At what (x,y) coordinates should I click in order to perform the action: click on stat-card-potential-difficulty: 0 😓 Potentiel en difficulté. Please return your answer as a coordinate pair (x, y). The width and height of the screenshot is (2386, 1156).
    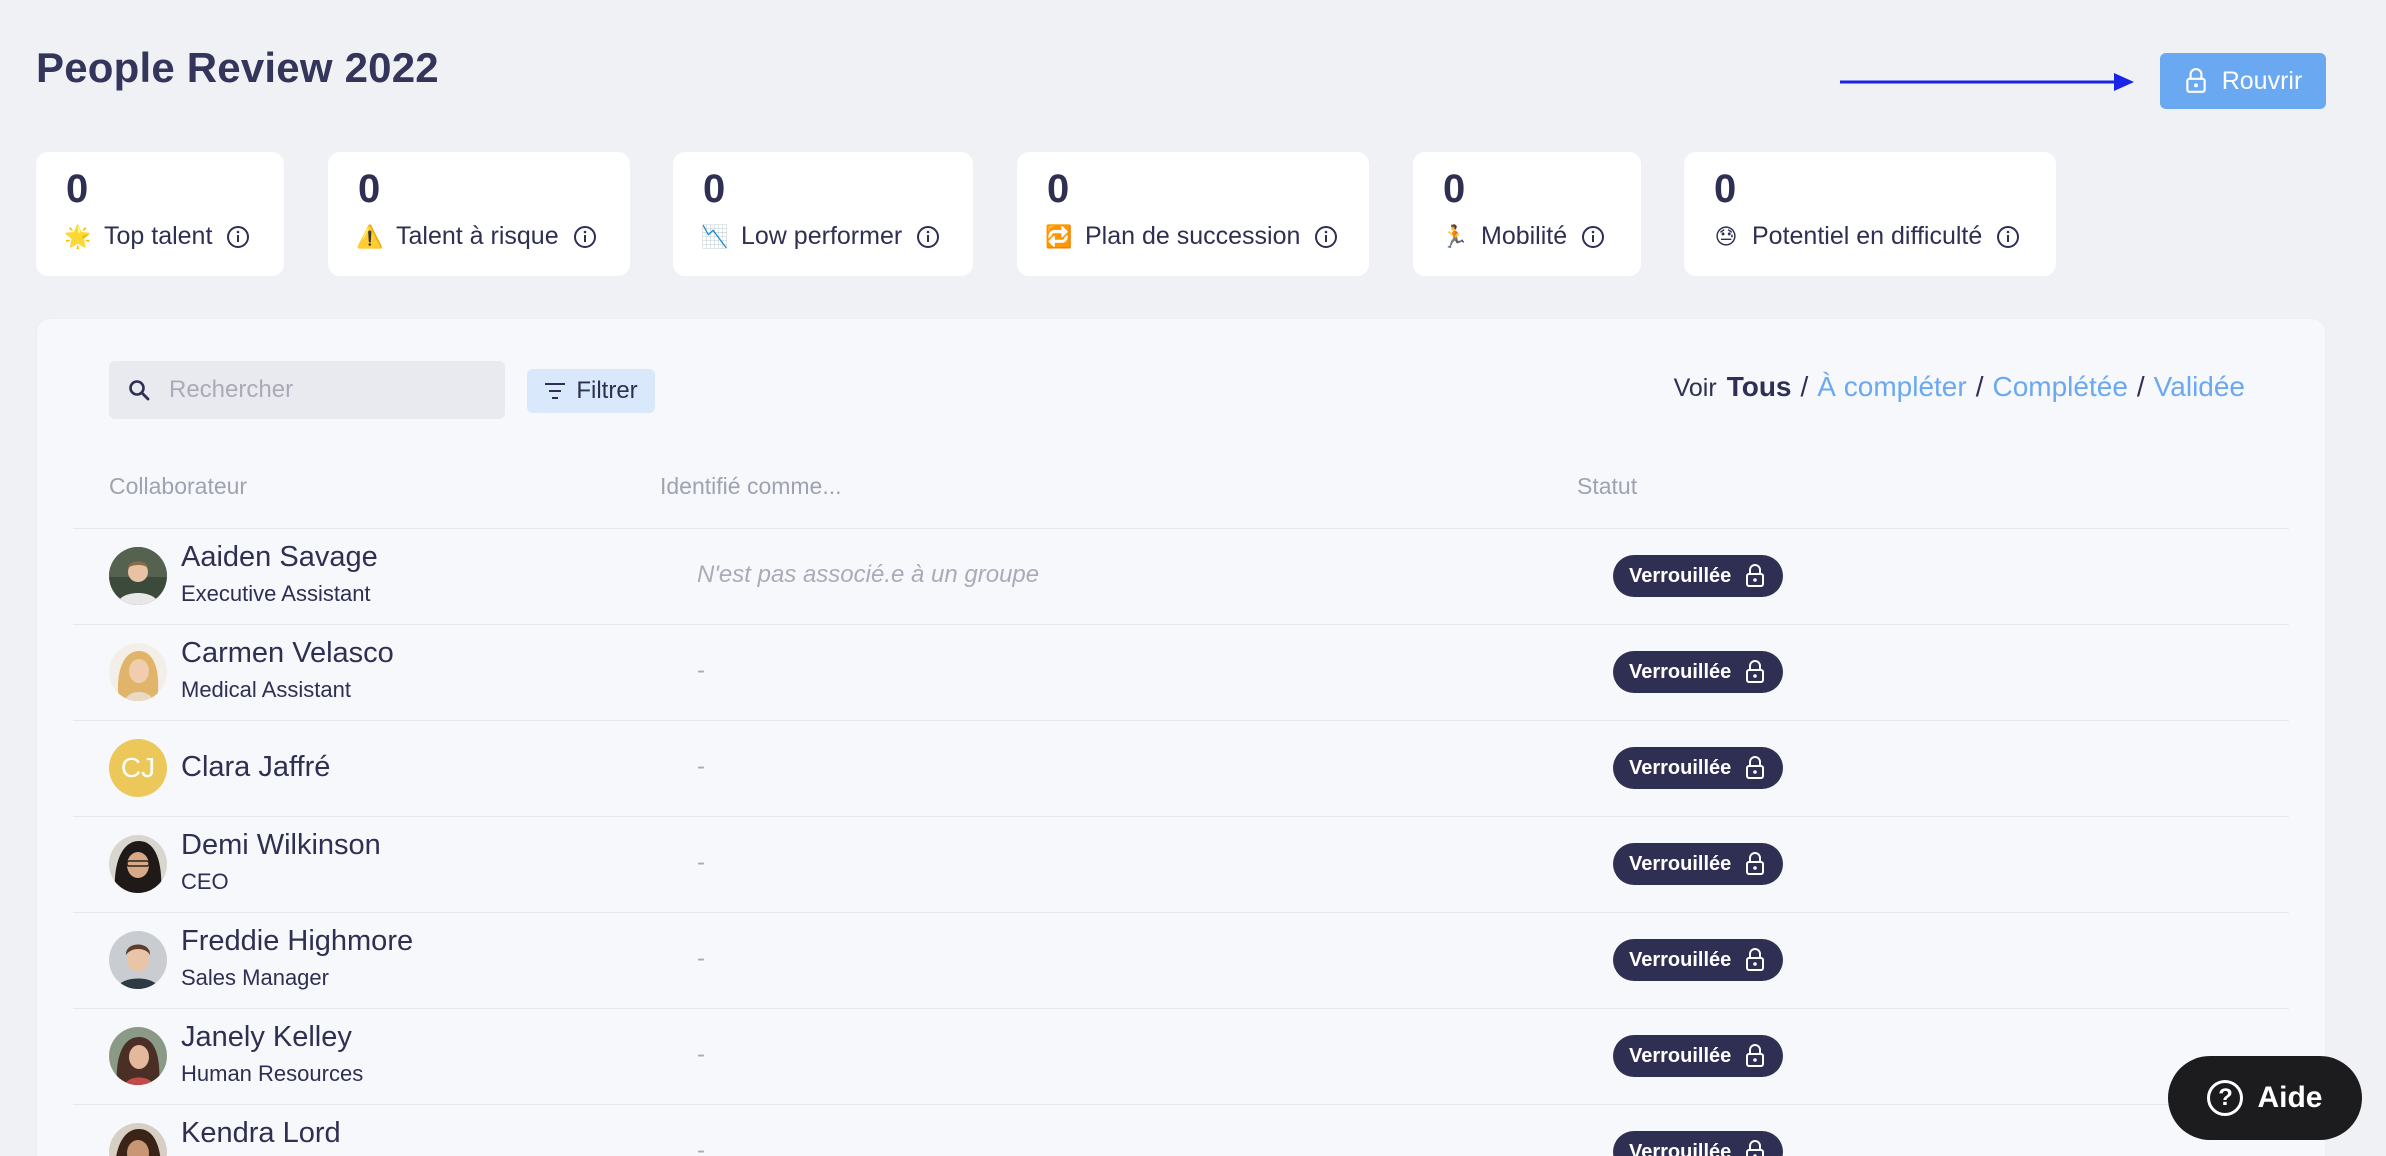
    Looking at the image, I should click on (1870, 214).